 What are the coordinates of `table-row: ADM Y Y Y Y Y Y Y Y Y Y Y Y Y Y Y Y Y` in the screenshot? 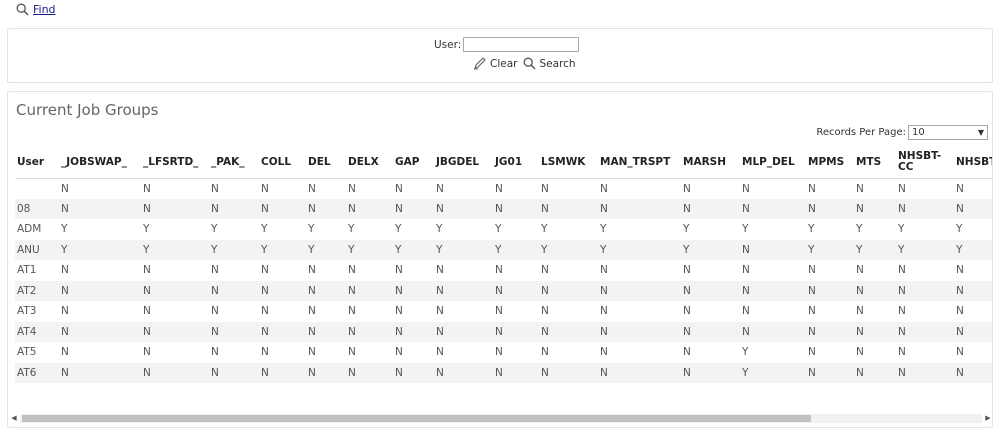 It's located at (503, 229).